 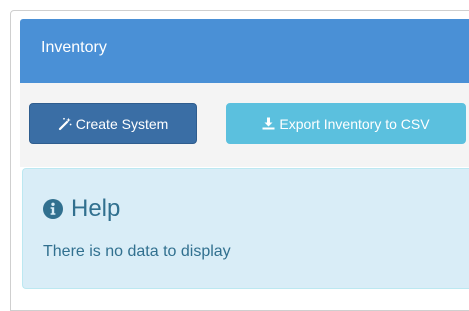 I want to click on export-csv-label: Export Inventory to CSV, so click(x=354, y=123).